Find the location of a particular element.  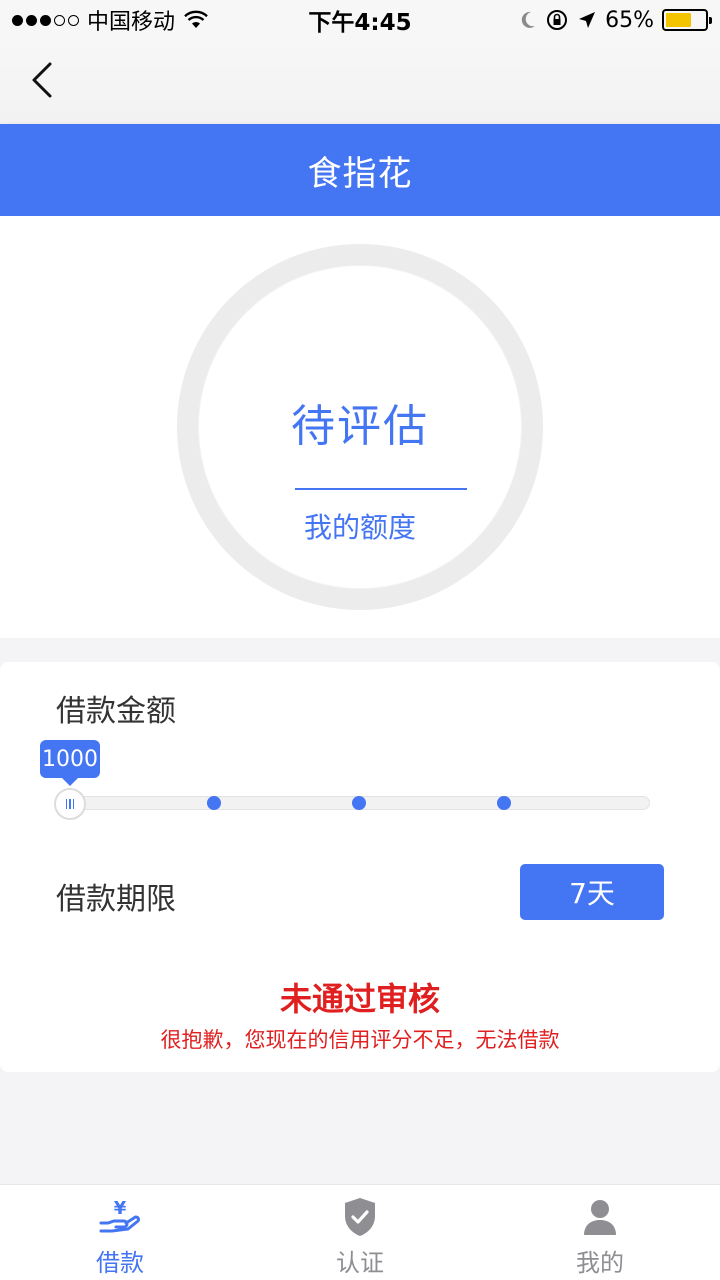

status-bar: 中国移动 下午4:45 65% is located at coordinates (360, 20).